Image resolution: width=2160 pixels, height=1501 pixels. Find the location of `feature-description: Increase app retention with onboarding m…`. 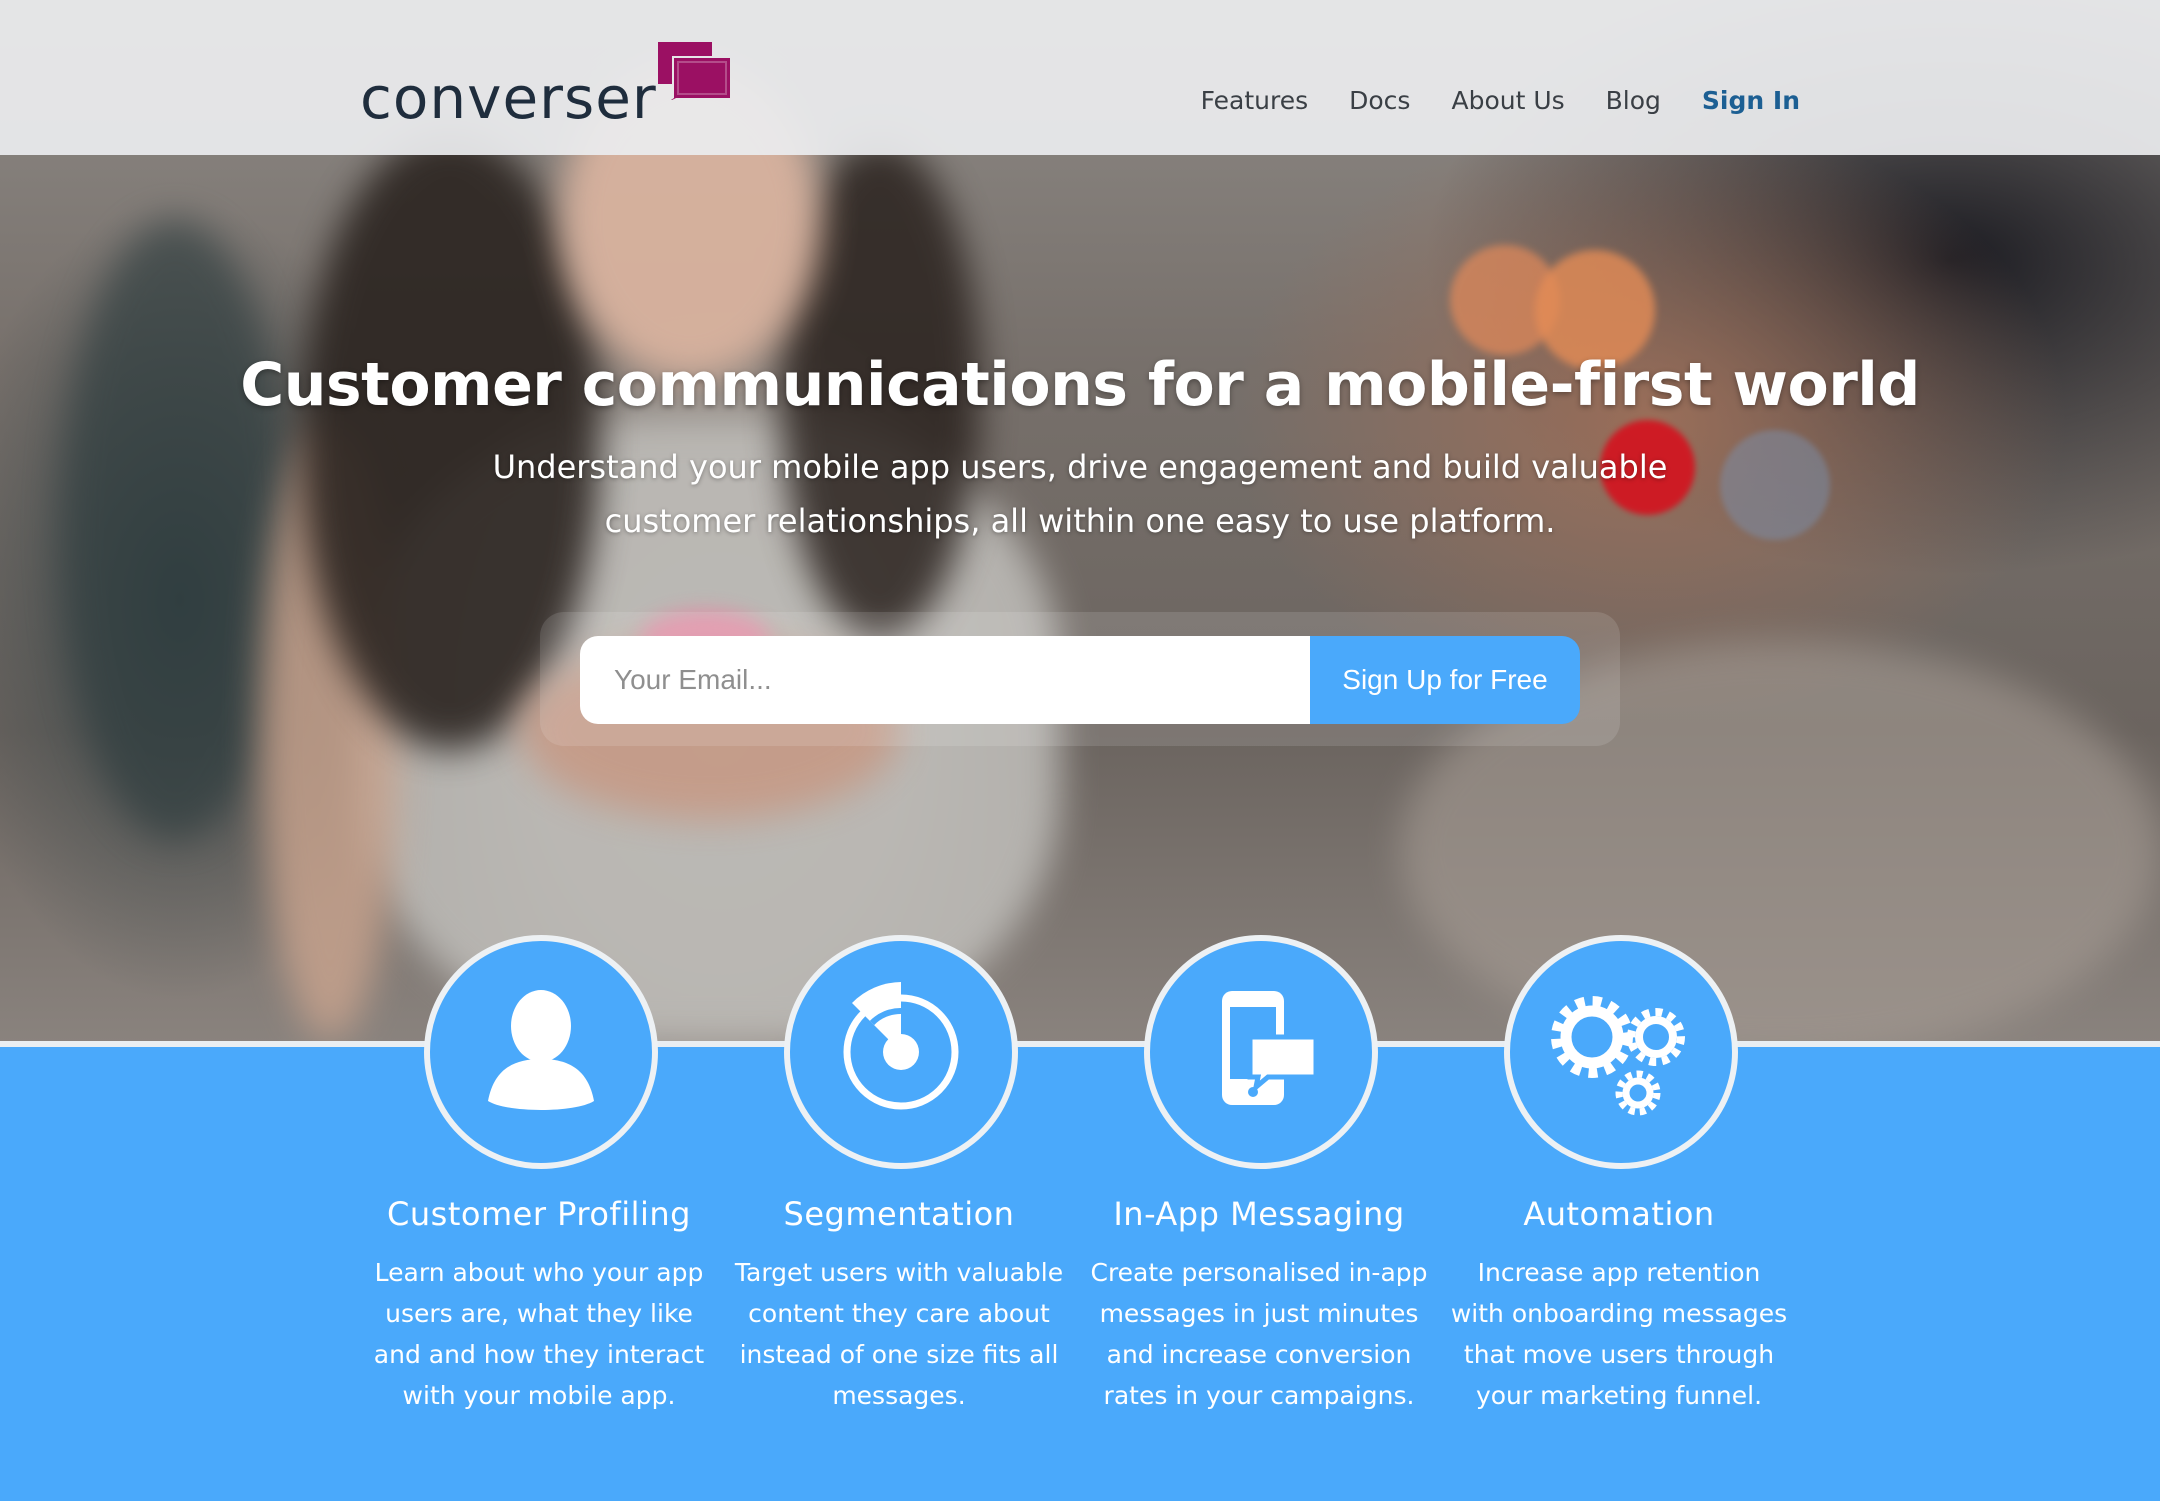

feature-description: Increase app retention with onboarding m… is located at coordinates (1619, 1334).